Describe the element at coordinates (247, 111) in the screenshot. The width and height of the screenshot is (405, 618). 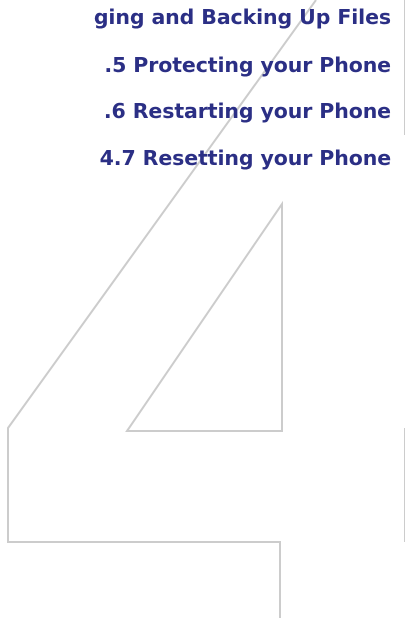
I see `toc-item-restarting-your-phone: .6 Restarting your Phone` at that location.